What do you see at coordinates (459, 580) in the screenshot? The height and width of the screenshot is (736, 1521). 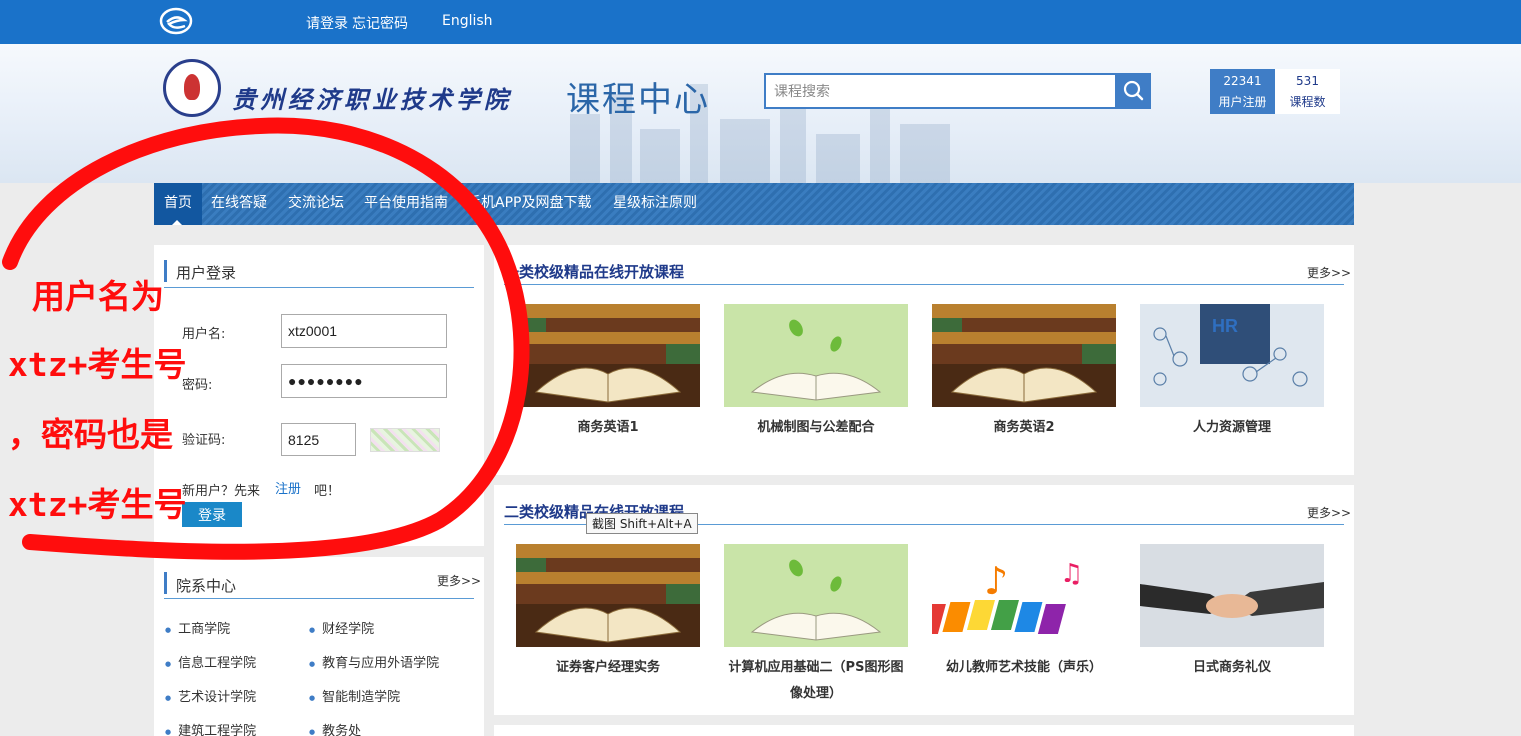 I see `departments-more-link: 更多>>` at bounding box center [459, 580].